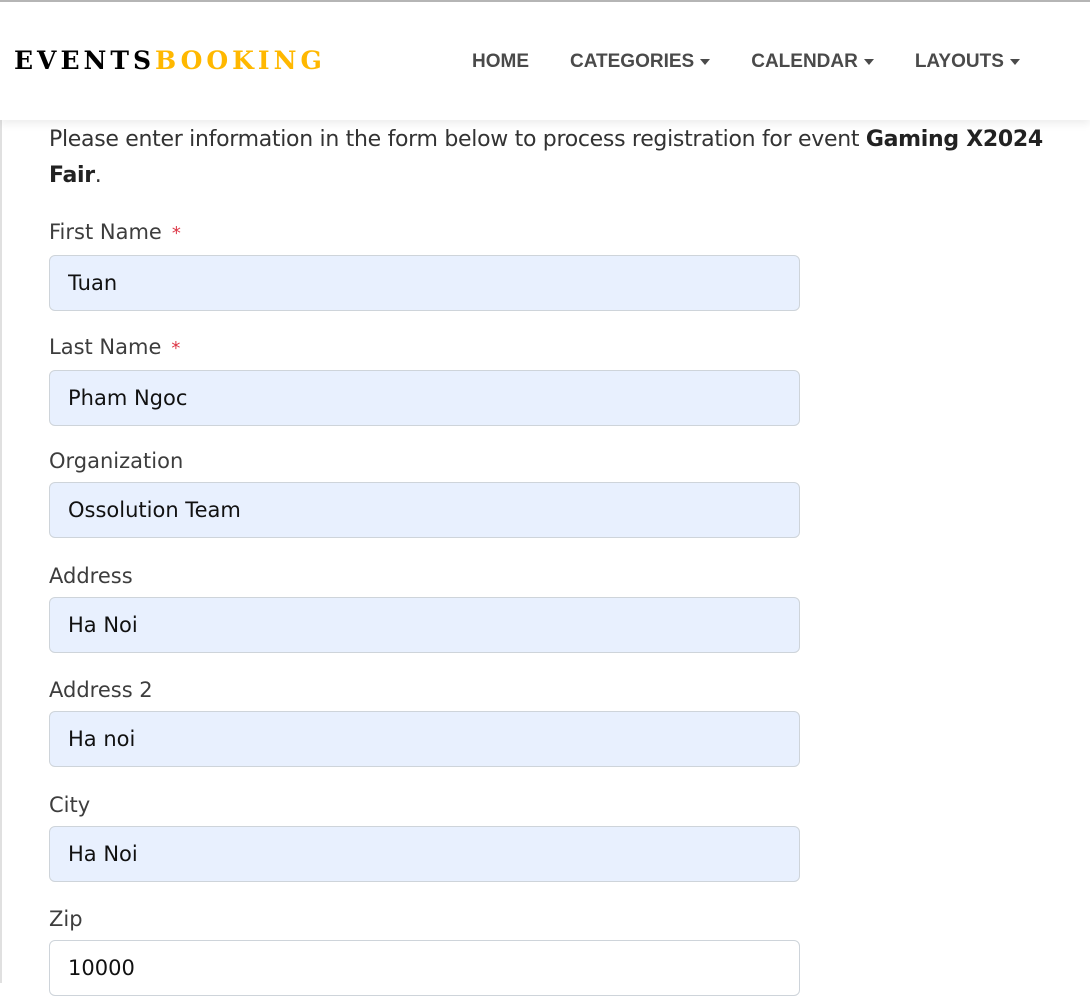 Image resolution: width=1090 pixels, height=996 pixels. I want to click on city-input, so click(424, 854).